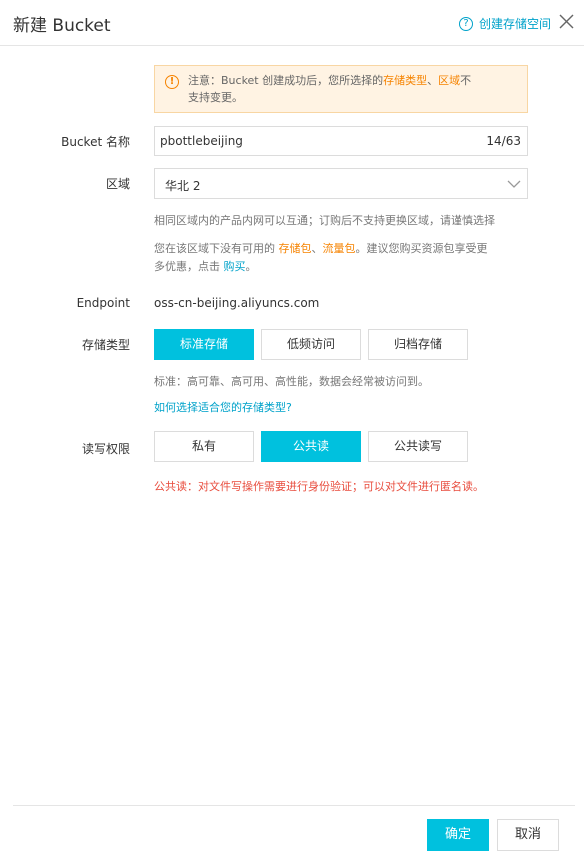 This screenshot has width=584, height=862. Describe the element at coordinates (183, 186) in the screenshot. I see `region-selected-value: 华北 2` at that location.